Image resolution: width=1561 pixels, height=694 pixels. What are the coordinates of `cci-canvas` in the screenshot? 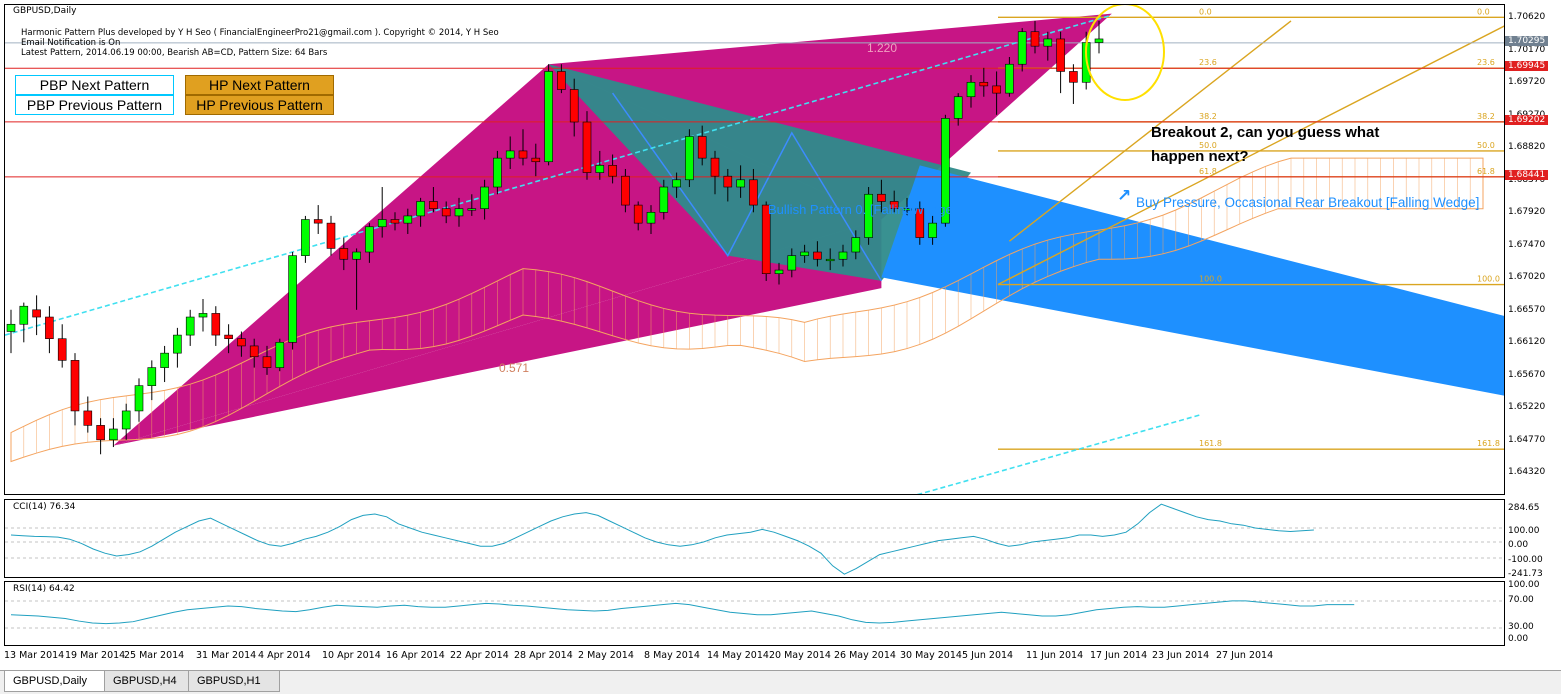 It's located at (754, 539).